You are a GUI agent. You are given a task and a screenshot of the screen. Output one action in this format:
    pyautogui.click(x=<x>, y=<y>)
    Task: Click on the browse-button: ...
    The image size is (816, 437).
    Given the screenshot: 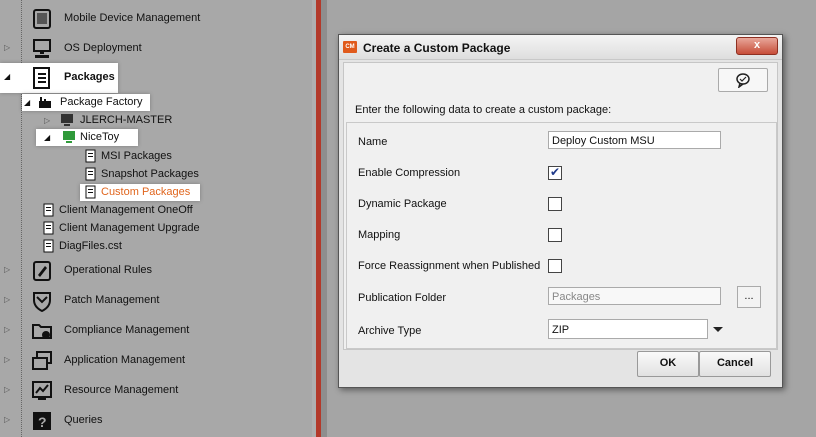 What is the action you would take?
    pyautogui.click(x=749, y=297)
    